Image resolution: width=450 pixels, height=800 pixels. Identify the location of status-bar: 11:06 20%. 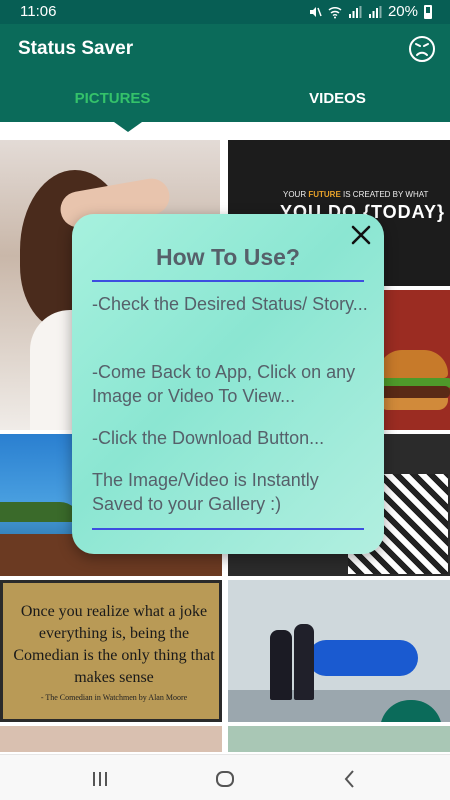
(225, 12).